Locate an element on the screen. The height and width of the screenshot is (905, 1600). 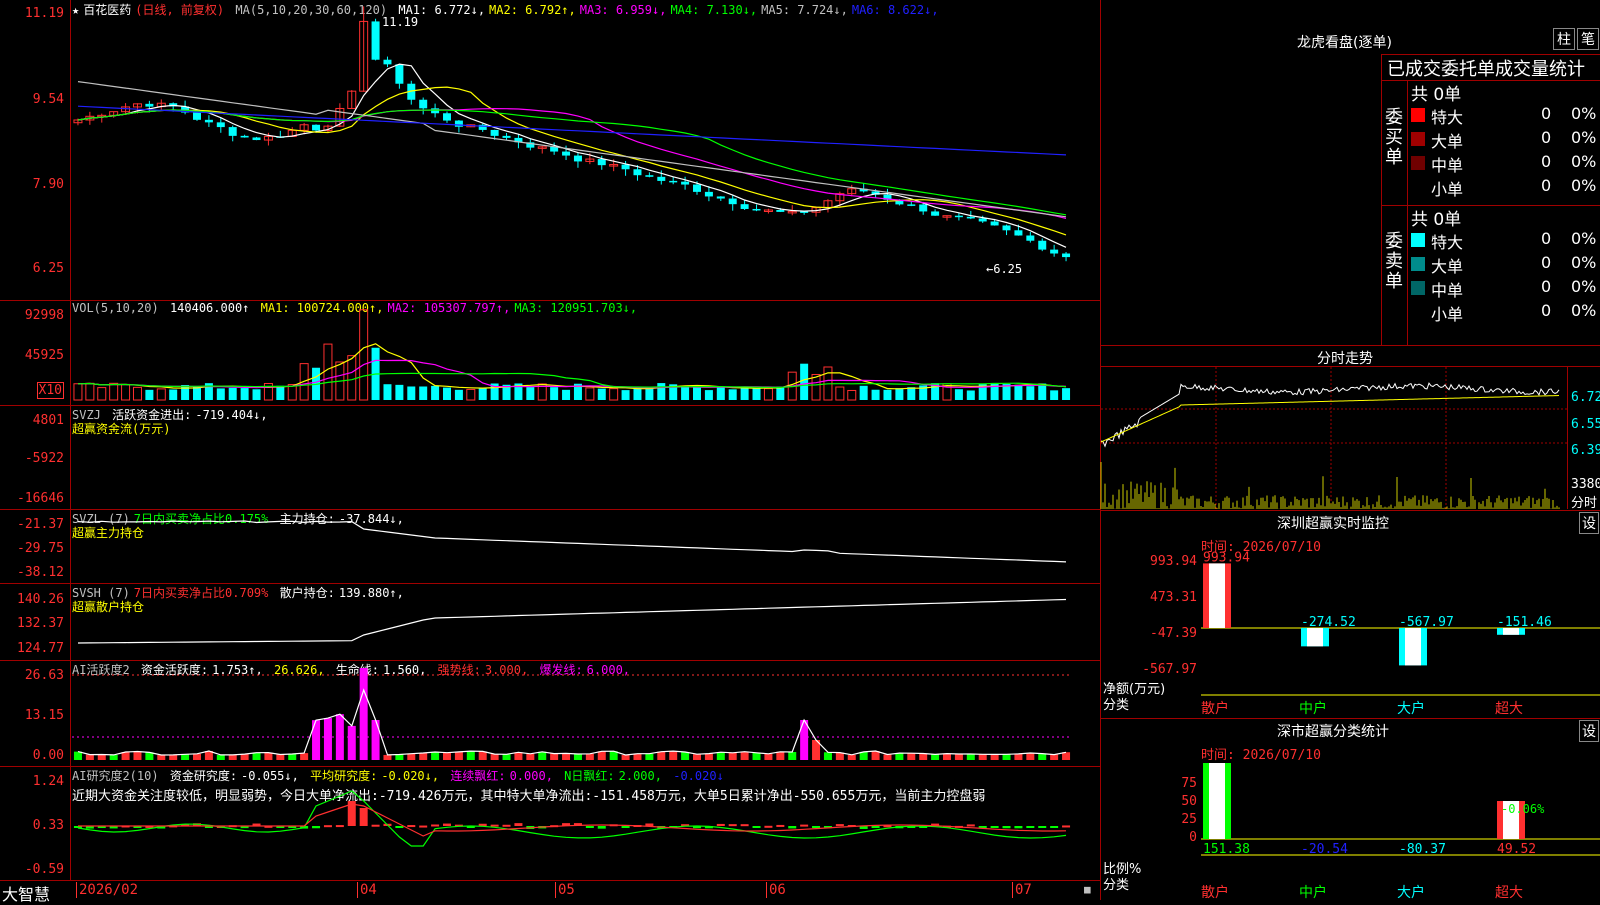
svzl-tick: -38.12 is located at coordinates (40, 572).